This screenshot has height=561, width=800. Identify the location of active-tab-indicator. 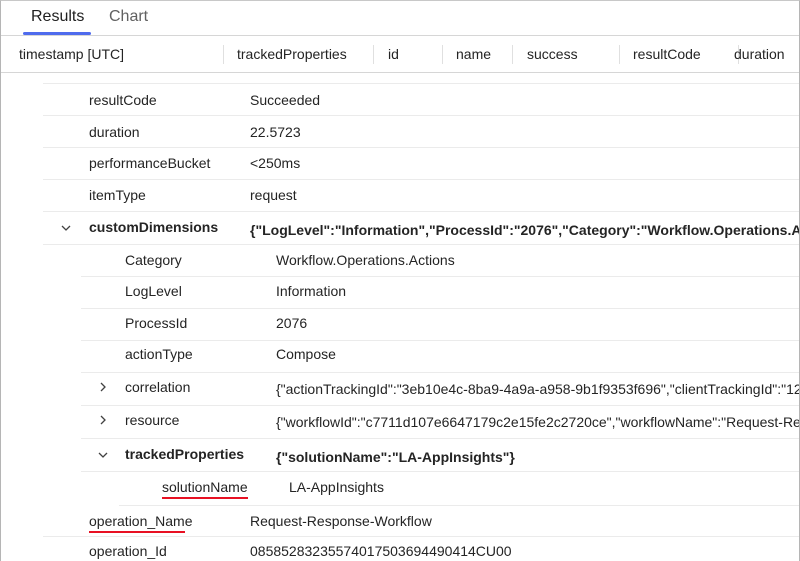
(57, 33).